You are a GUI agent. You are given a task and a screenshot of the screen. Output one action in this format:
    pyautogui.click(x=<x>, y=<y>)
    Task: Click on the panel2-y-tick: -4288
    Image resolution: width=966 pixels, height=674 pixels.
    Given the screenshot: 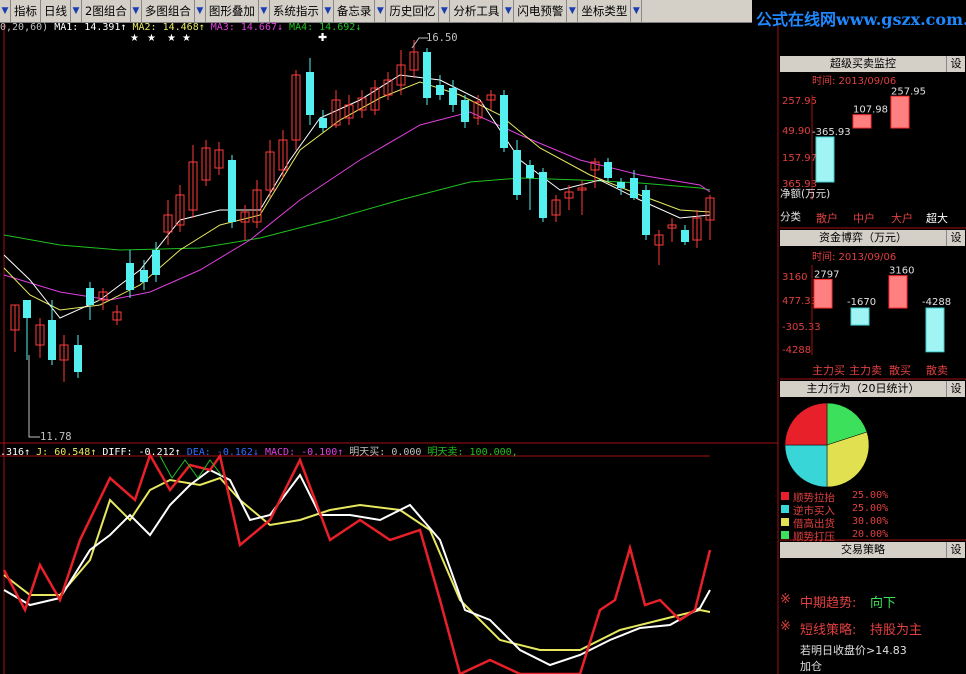 What is the action you would take?
    pyautogui.click(x=796, y=350)
    